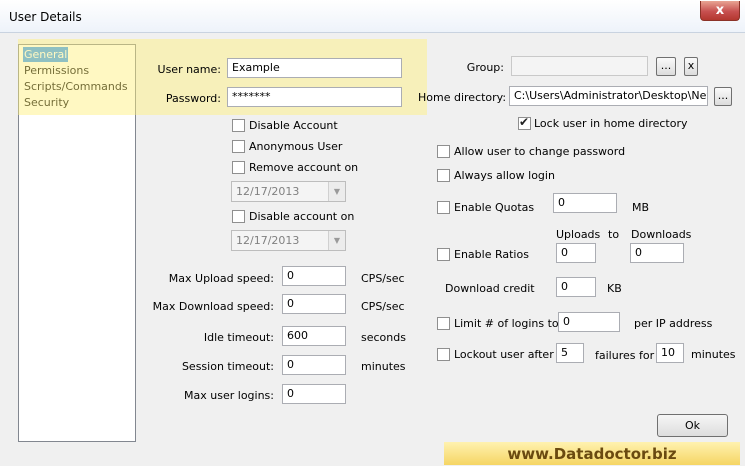  I want to click on max-download-speed-label: Max Download speed:, so click(213, 306).